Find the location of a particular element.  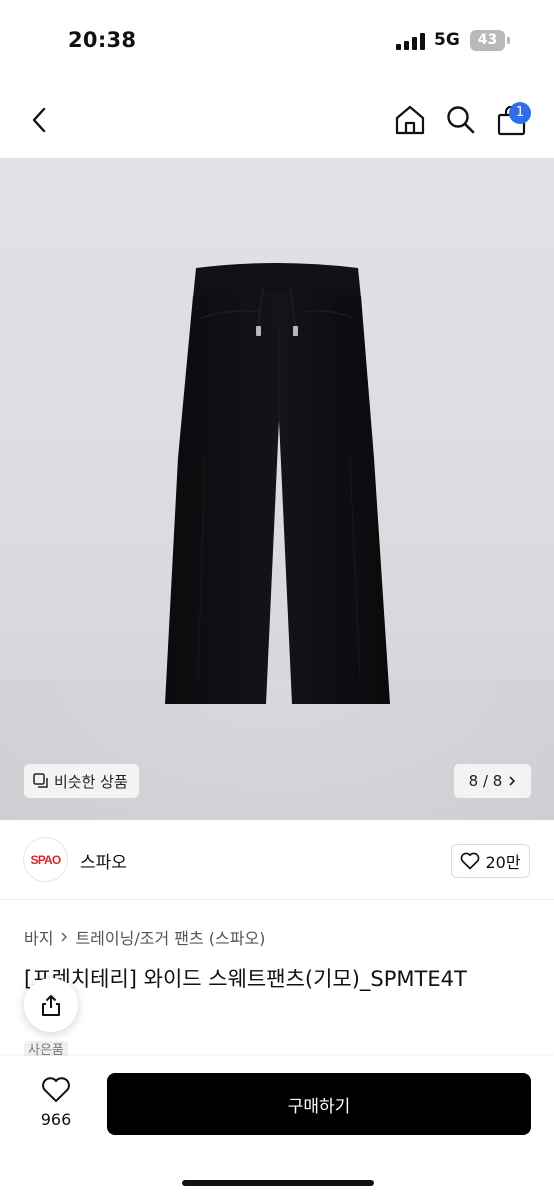

breadcrumb: 바지 트레이닝/조거 팬츠 (스파오) is located at coordinates (144, 937).